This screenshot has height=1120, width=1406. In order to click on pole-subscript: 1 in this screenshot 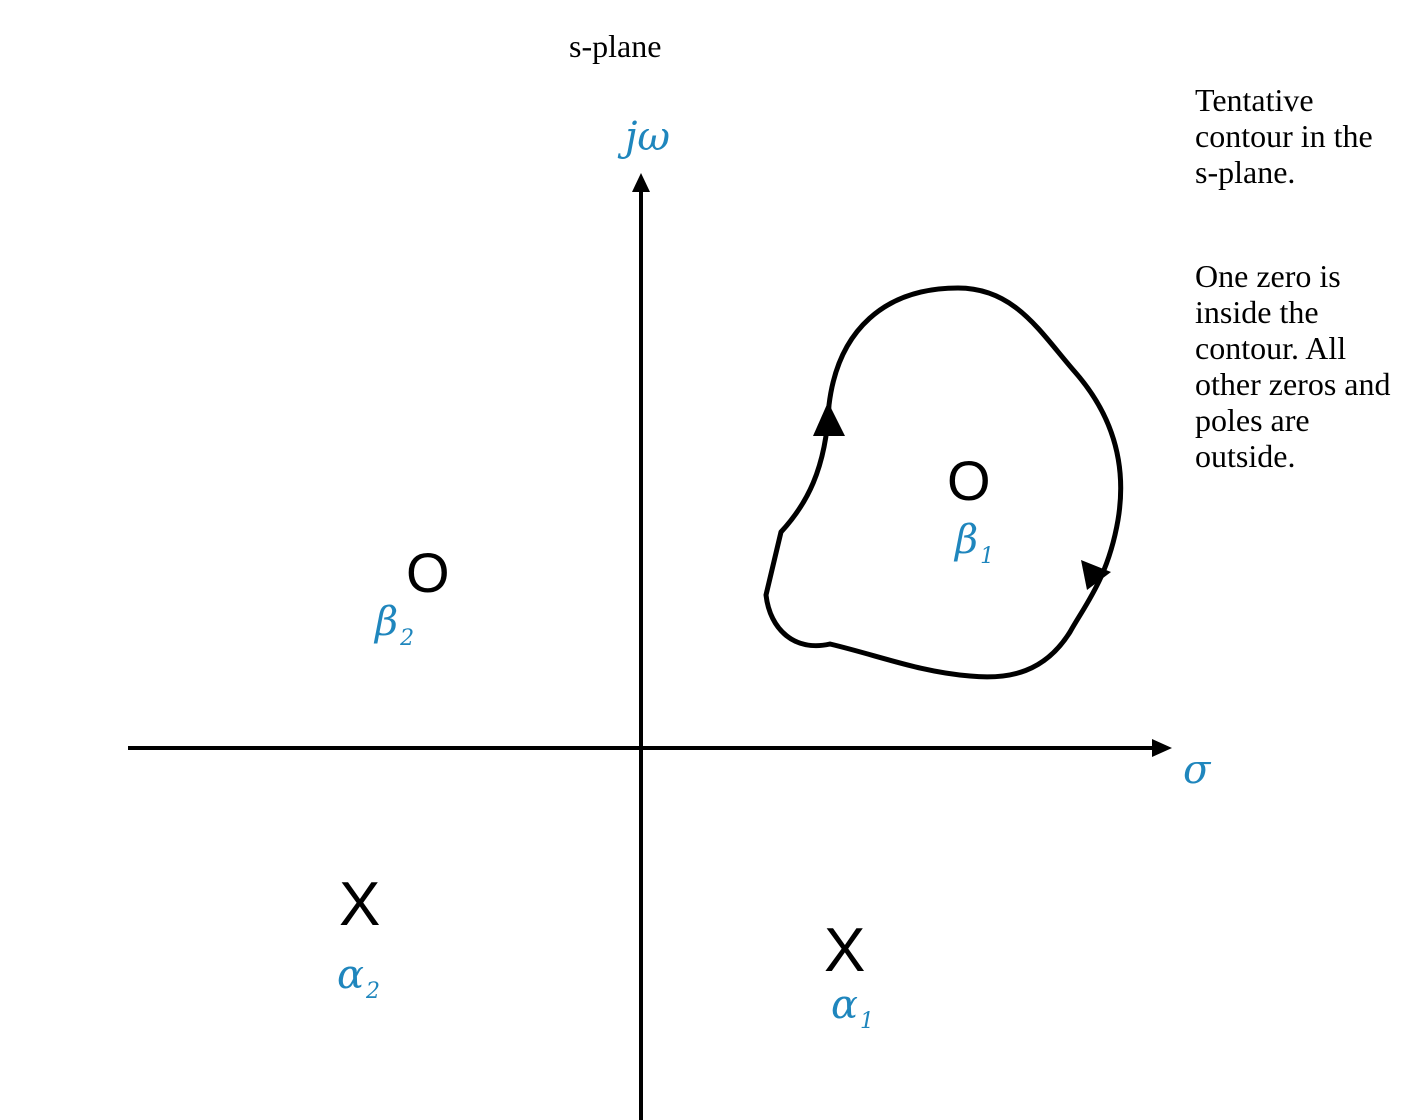, I will do `click(867, 1021)`.